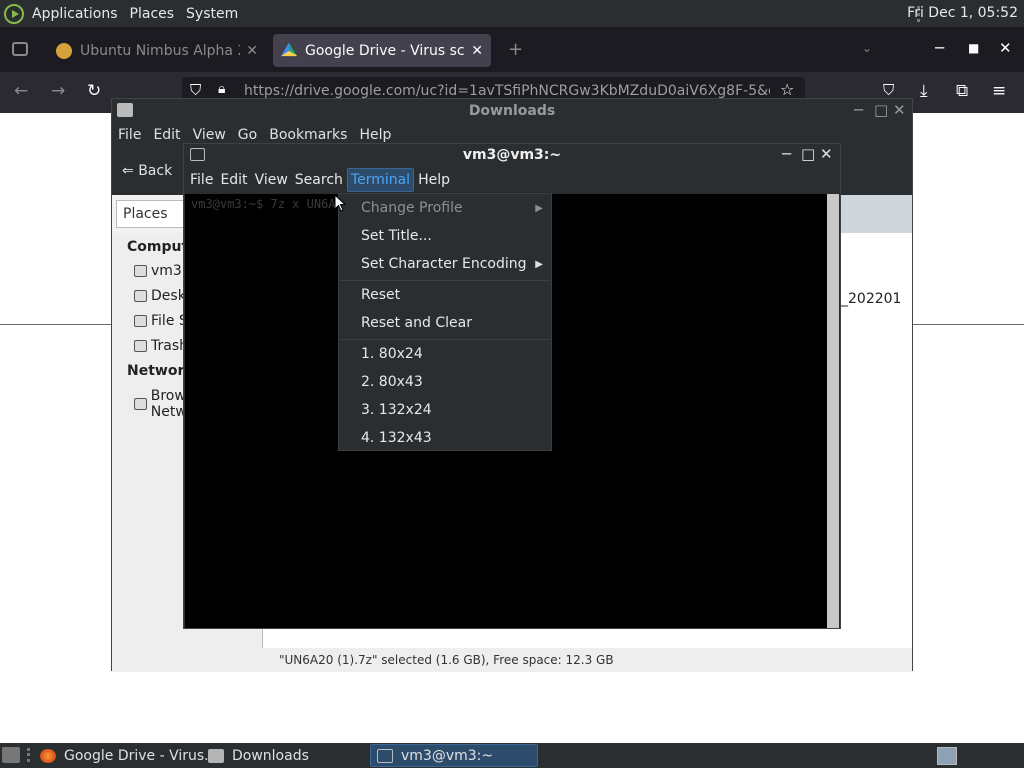 The image size is (1024, 768). I want to click on menu-bookmarks: Bookmarks, so click(308, 135).